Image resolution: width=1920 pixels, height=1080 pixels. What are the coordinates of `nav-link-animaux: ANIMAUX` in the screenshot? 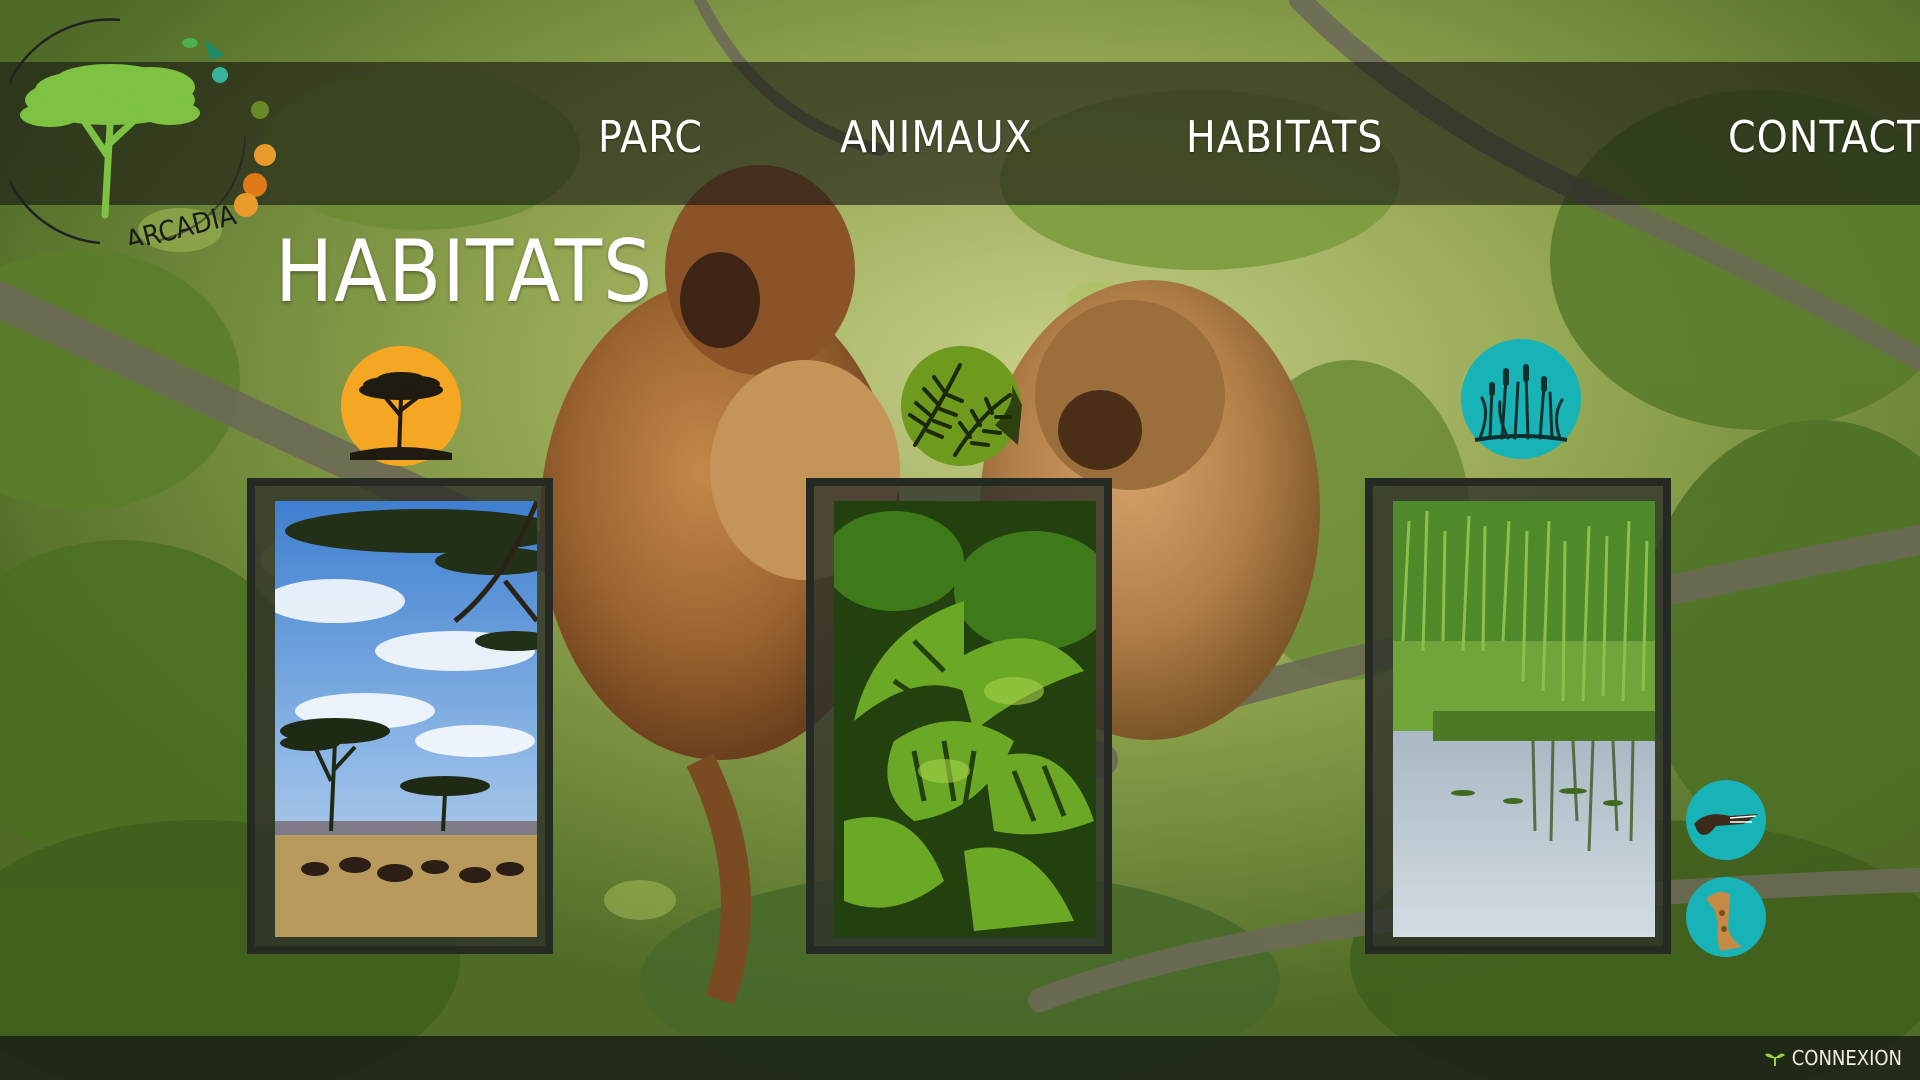 It's located at (936, 137).